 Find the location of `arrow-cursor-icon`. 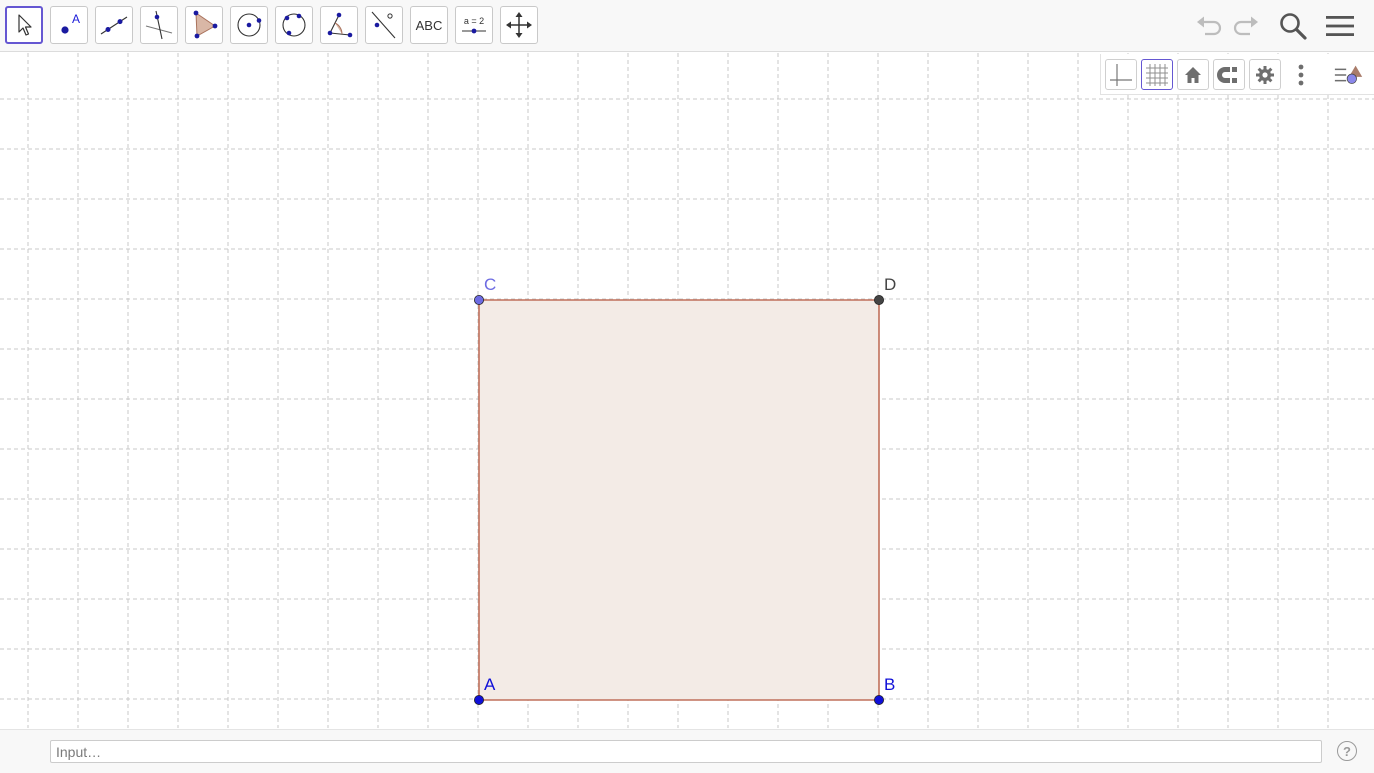

arrow-cursor-icon is located at coordinates (25, 25).